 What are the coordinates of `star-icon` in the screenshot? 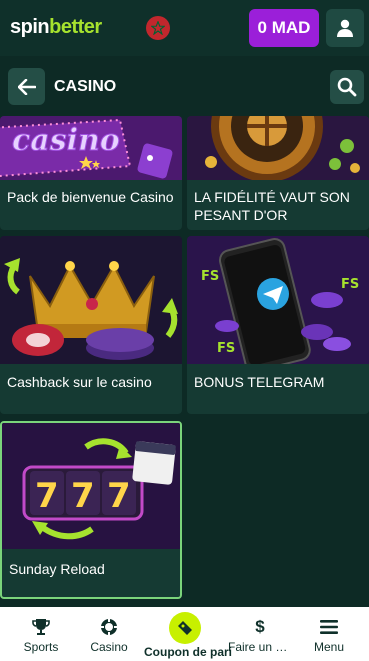 It's located at (158, 28).